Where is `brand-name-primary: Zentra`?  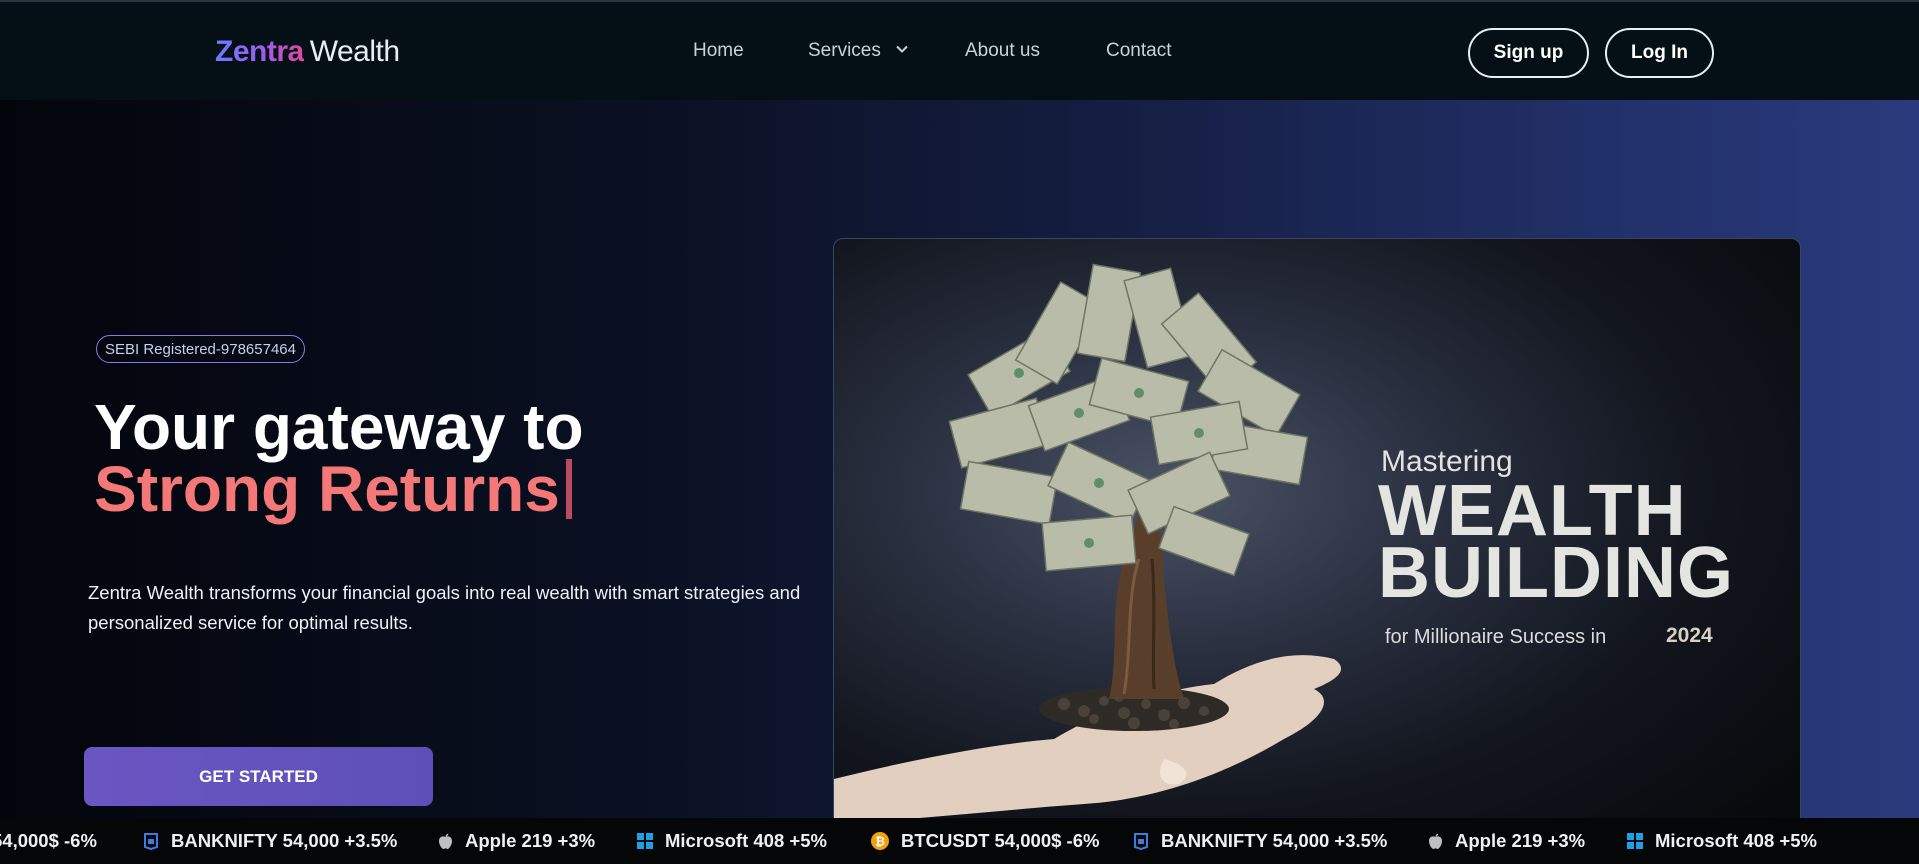 brand-name-primary: Zentra is located at coordinates (259, 51).